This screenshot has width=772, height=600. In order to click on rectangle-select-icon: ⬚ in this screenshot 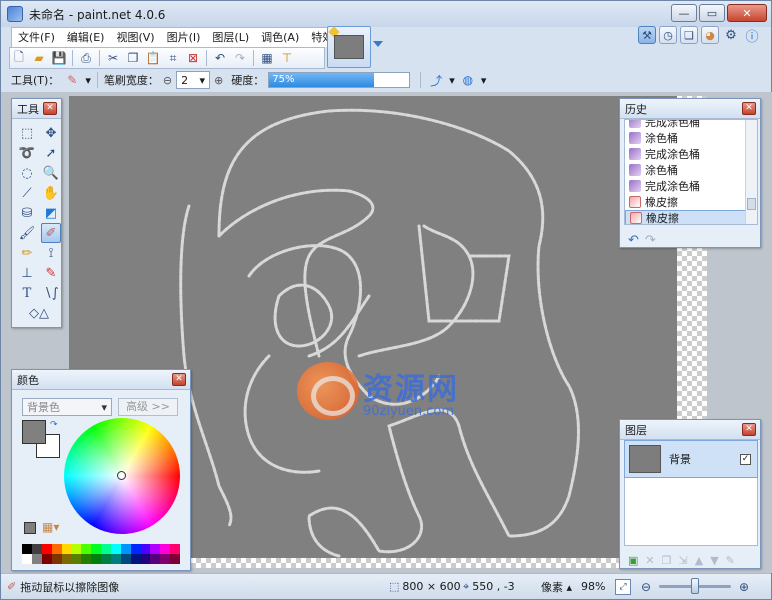, I will do `click(27, 133)`.